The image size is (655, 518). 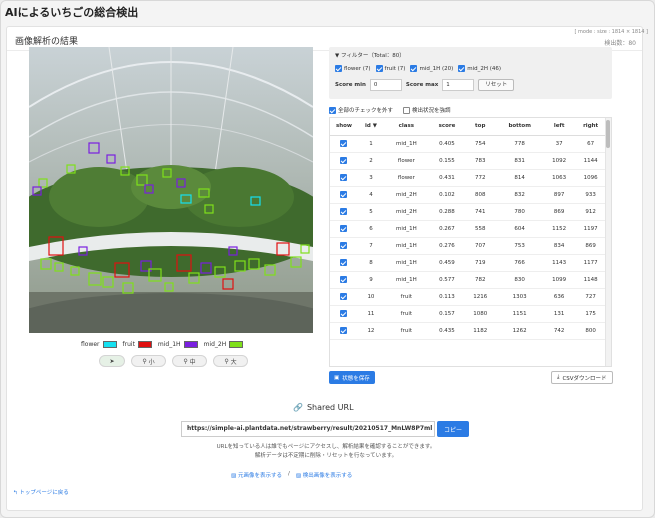 What do you see at coordinates (480, 246) in the screenshot?
I see `table-cell: 707` at bounding box center [480, 246].